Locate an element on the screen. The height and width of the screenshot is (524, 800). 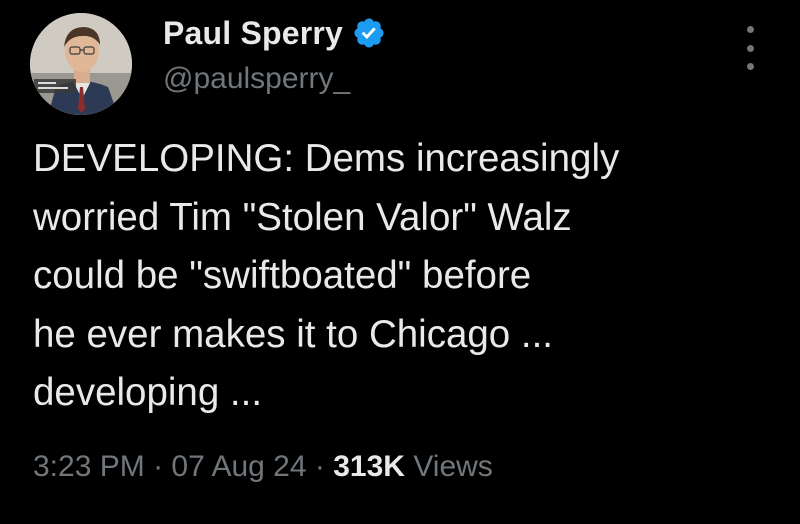
more-options-icon is located at coordinates (750, 48).